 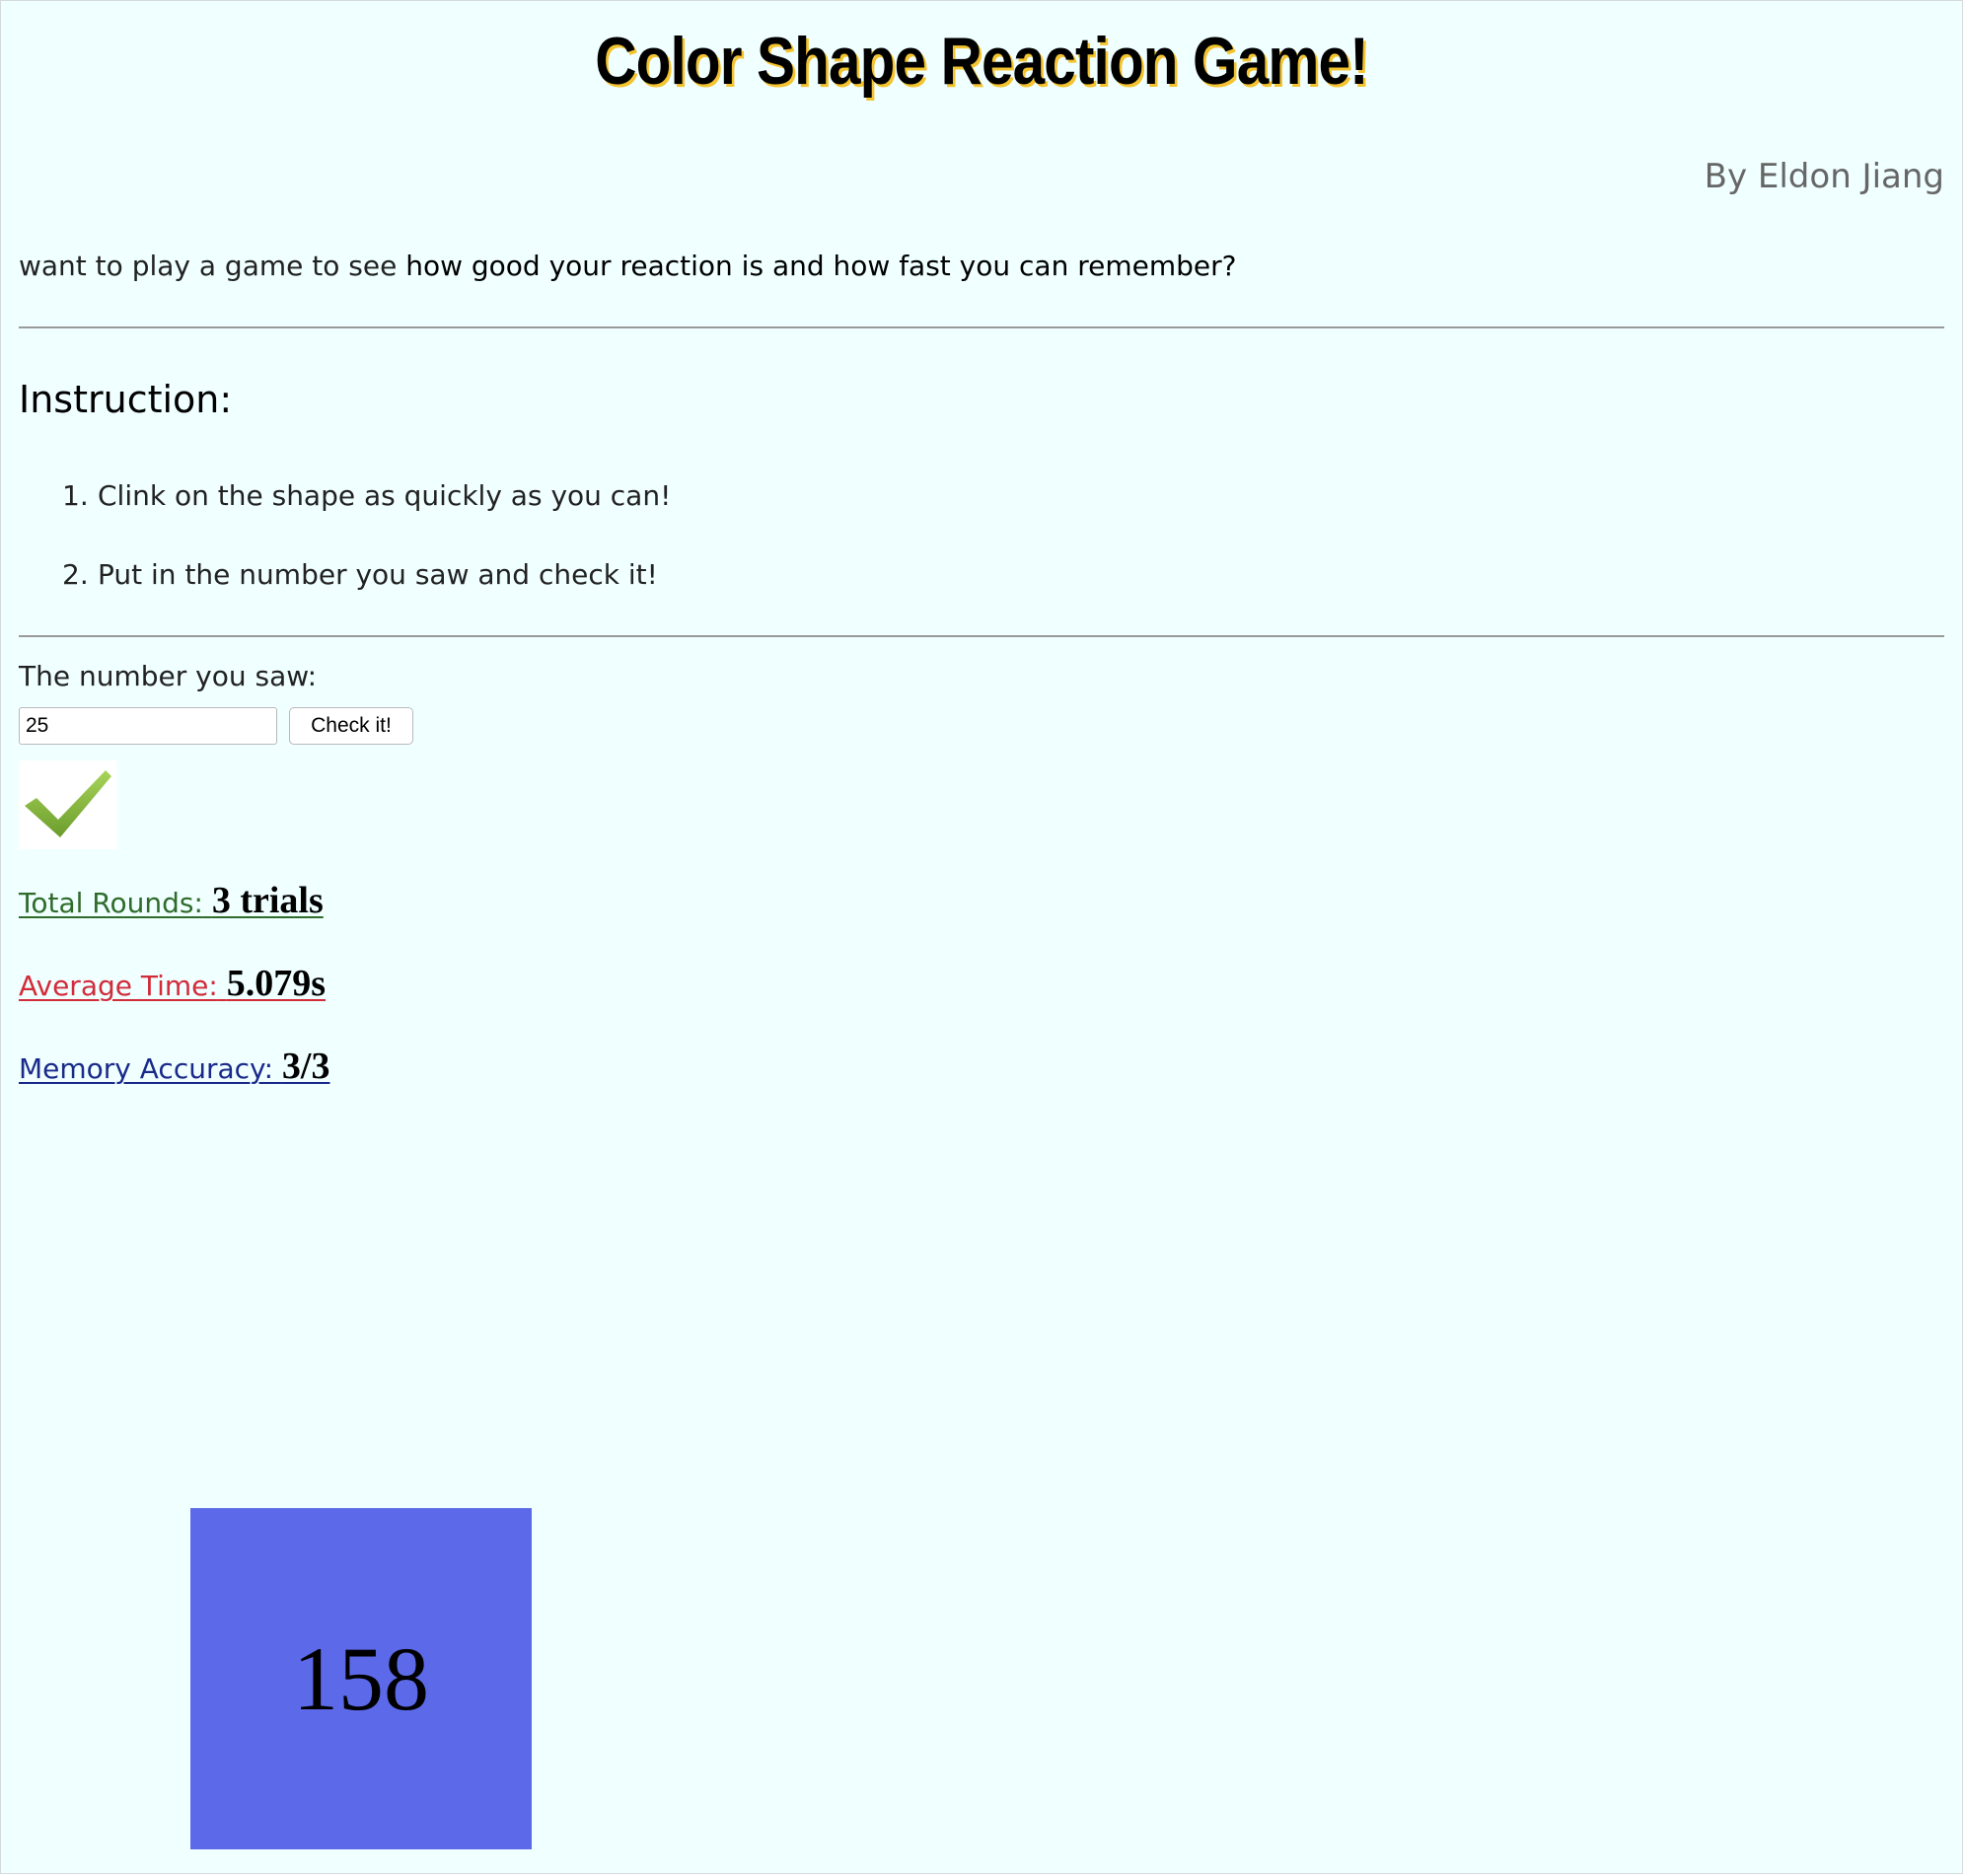 I want to click on divider-top, so click(x=982, y=327).